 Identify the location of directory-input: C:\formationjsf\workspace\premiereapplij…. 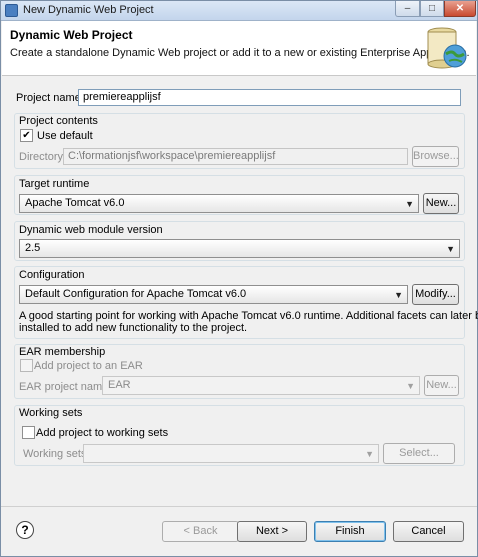
(235, 156).